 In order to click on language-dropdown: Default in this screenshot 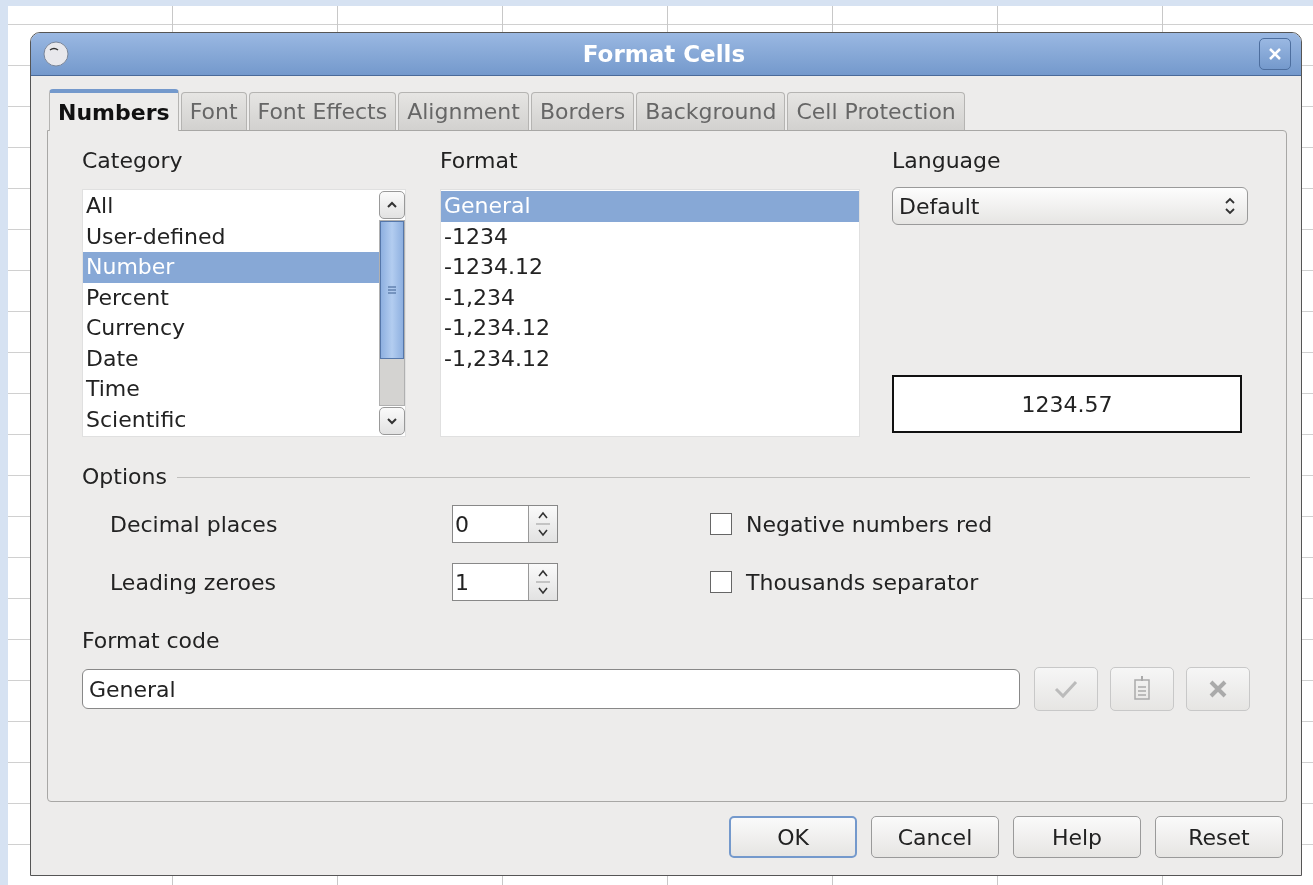, I will do `click(1070, 206)`.